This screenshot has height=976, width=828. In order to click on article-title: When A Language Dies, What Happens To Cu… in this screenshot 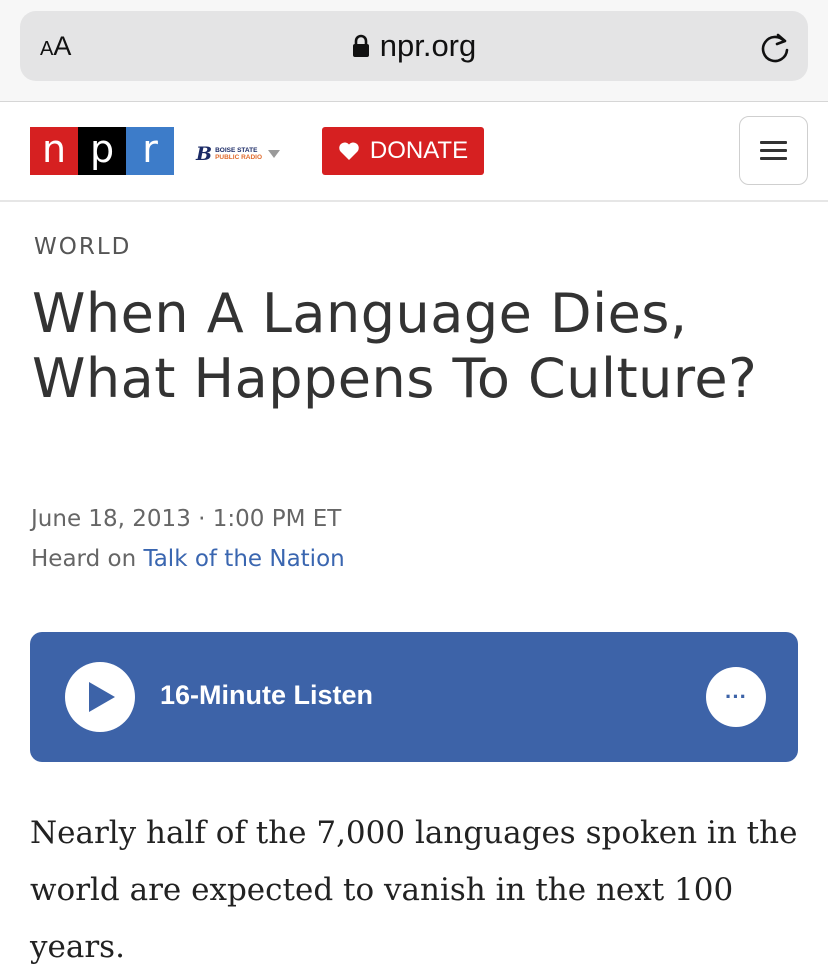, I will do `click(395, 346)`.